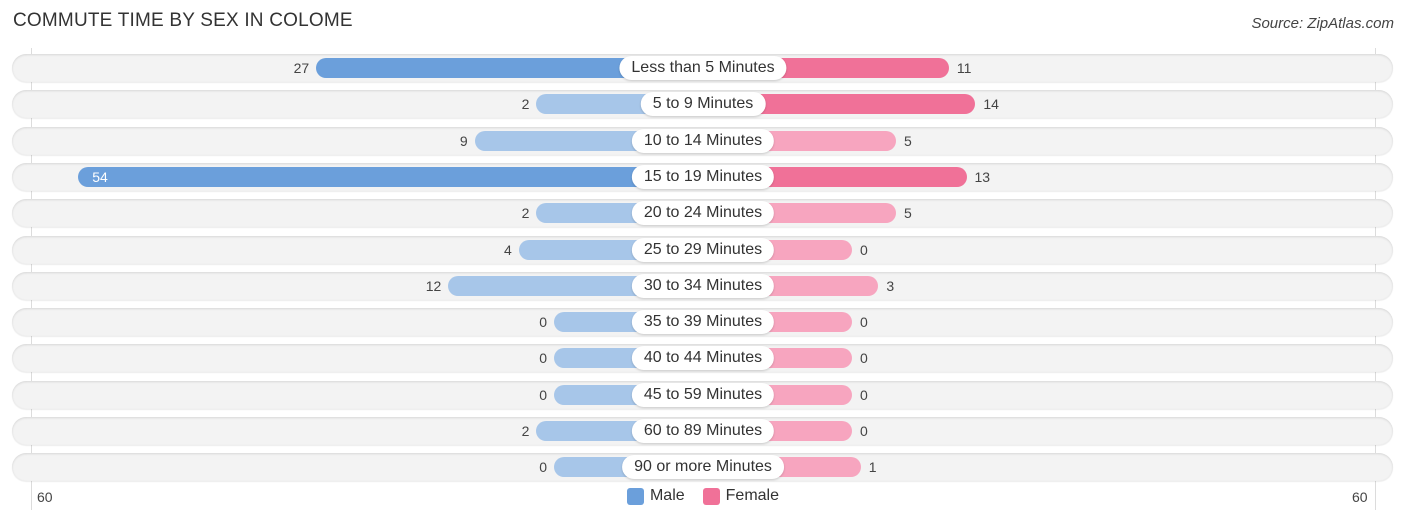 Image resolution: width=1406 pixels, height=522 pixels. What do you see at coordinates (703, 68) in the screenshot?
I see `category-label: Less than 5 Minutes` at bounding box center [703, 68].